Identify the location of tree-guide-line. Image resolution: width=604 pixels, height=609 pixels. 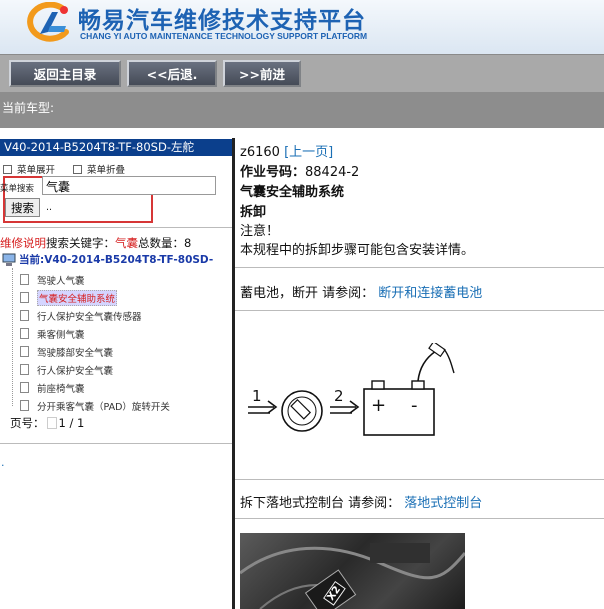
(13, 337).